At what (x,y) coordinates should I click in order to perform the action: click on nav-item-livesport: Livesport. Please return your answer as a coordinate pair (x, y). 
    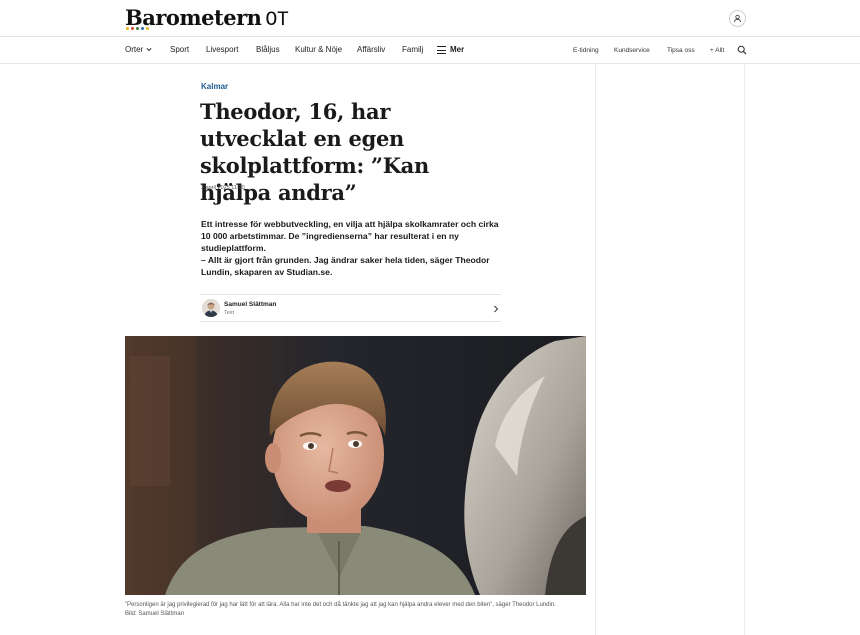
    Looking at the image, I should click on (222, 49).